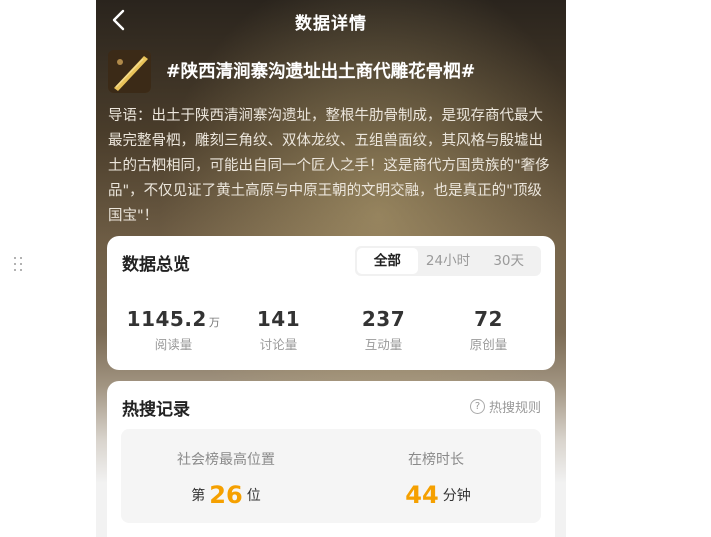 The image size is (711, 537). I want to click on stat-value: 141, so click(278, 319).